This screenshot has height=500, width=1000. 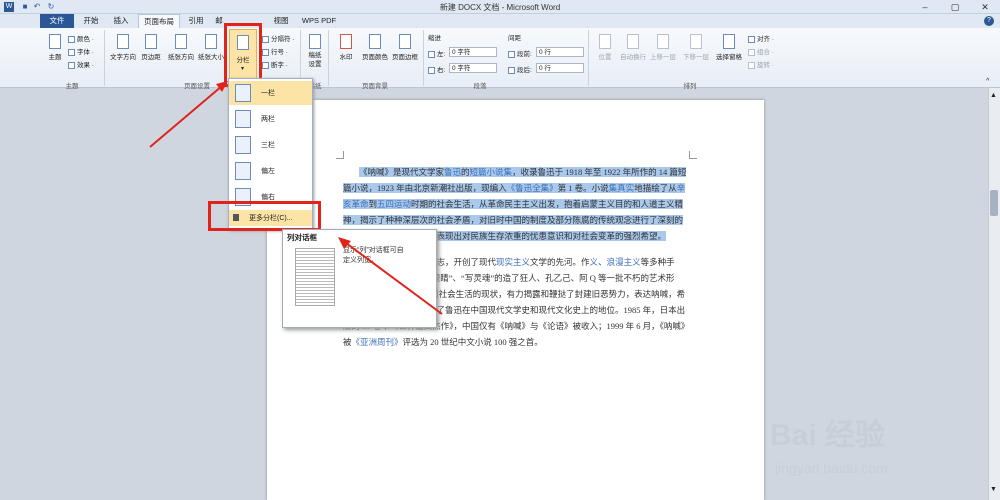 I want to click on baidu-url: jingyan.baidu.com, so click(x=831, y=468).